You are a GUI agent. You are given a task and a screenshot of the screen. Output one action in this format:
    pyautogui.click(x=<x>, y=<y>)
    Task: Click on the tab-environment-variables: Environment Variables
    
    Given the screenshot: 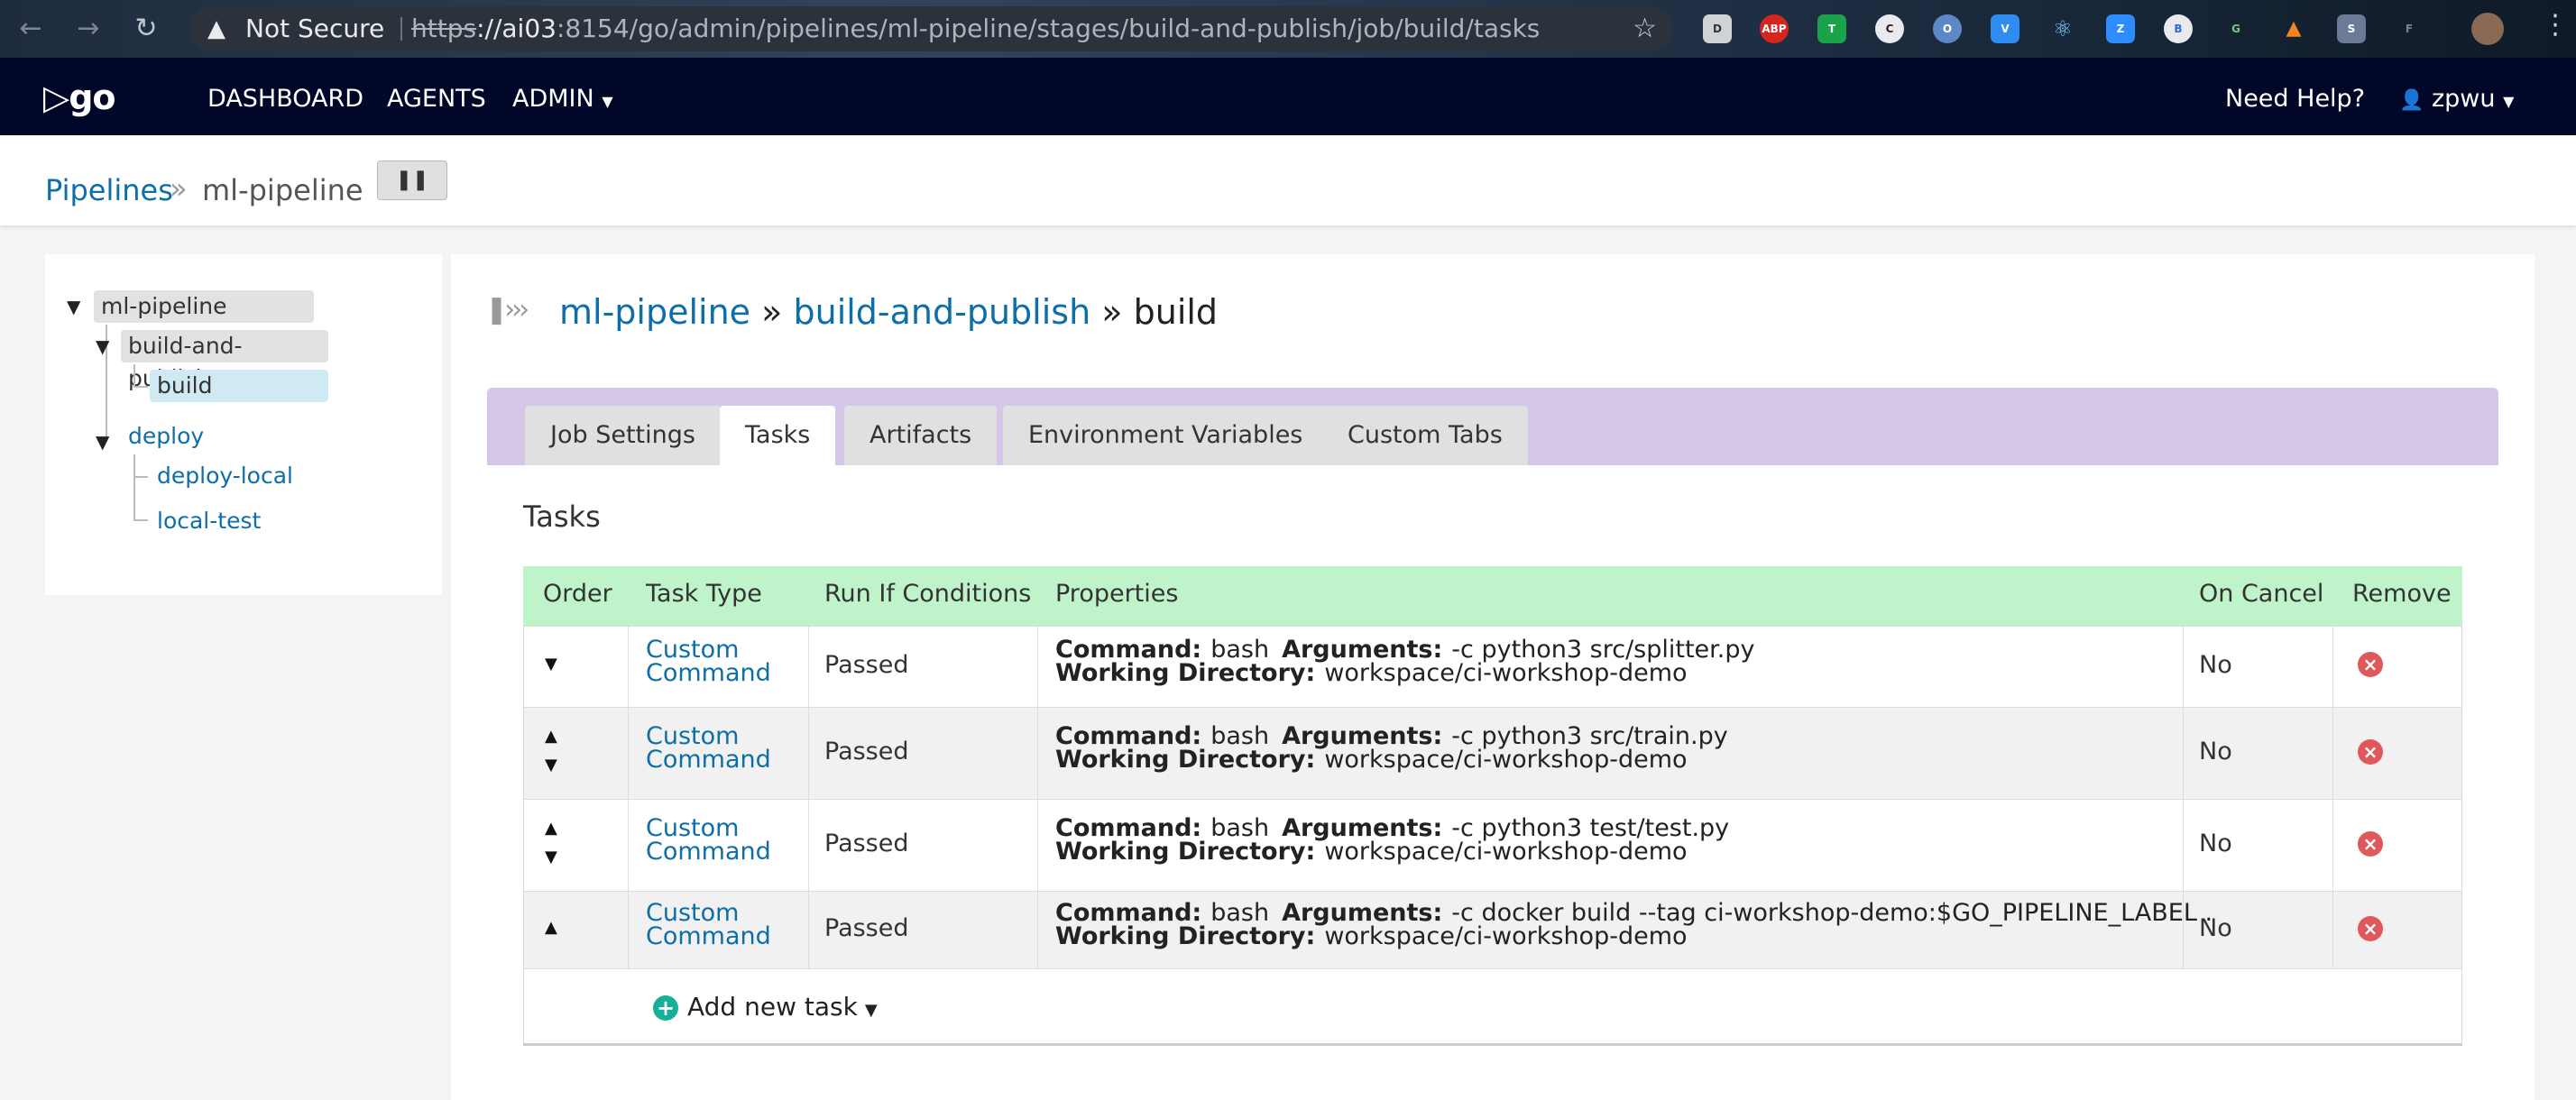 What is the action you would take?
    pyautogui.click(x=1166, y=435)
    